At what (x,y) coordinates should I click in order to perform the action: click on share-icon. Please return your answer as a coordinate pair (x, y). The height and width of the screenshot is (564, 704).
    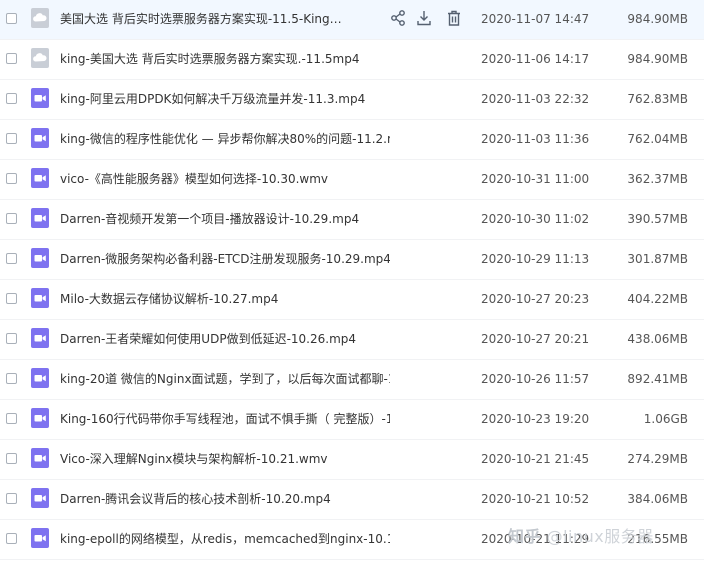
    Looking at the image, I should click on (398, 18).